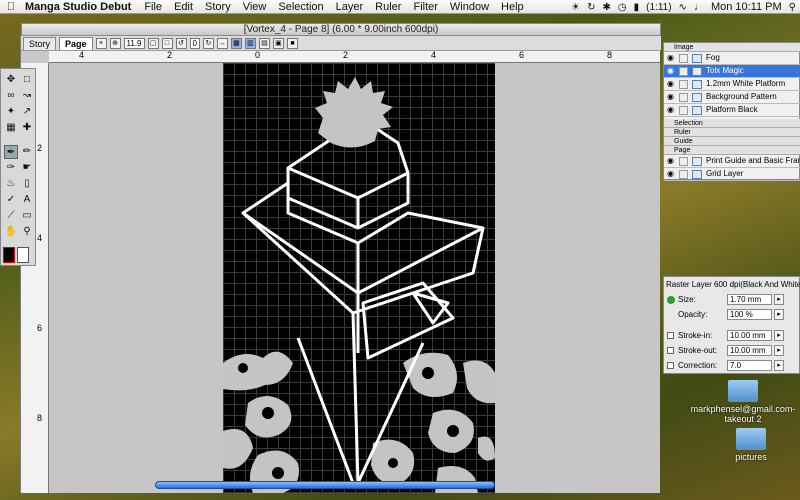 The width and height of the screenshot is (800, 500). Describe the element at coordinates (749, 299) in the screenshot. I see `size-field: 1.70 mm` at that location.